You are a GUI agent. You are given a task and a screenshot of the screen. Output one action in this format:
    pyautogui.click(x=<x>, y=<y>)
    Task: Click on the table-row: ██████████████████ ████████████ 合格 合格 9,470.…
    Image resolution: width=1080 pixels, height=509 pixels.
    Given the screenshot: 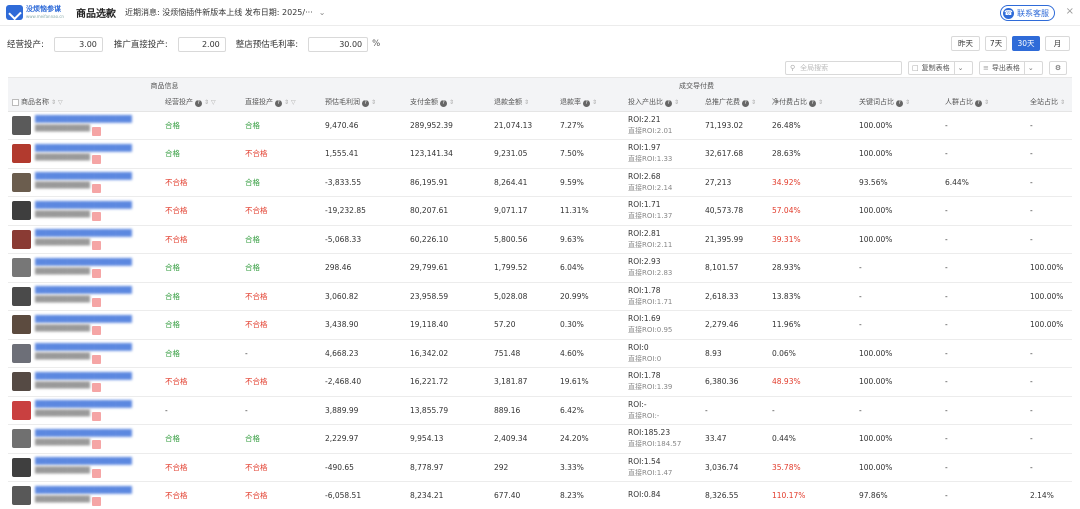 What is the action you would take?
    pyautogui.click(x=540, y=125)
    